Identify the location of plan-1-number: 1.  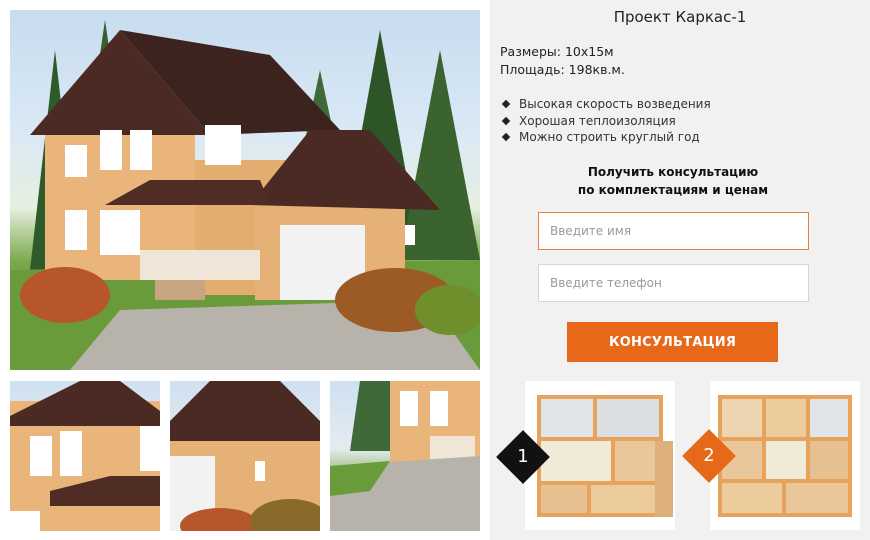
(523, 456).